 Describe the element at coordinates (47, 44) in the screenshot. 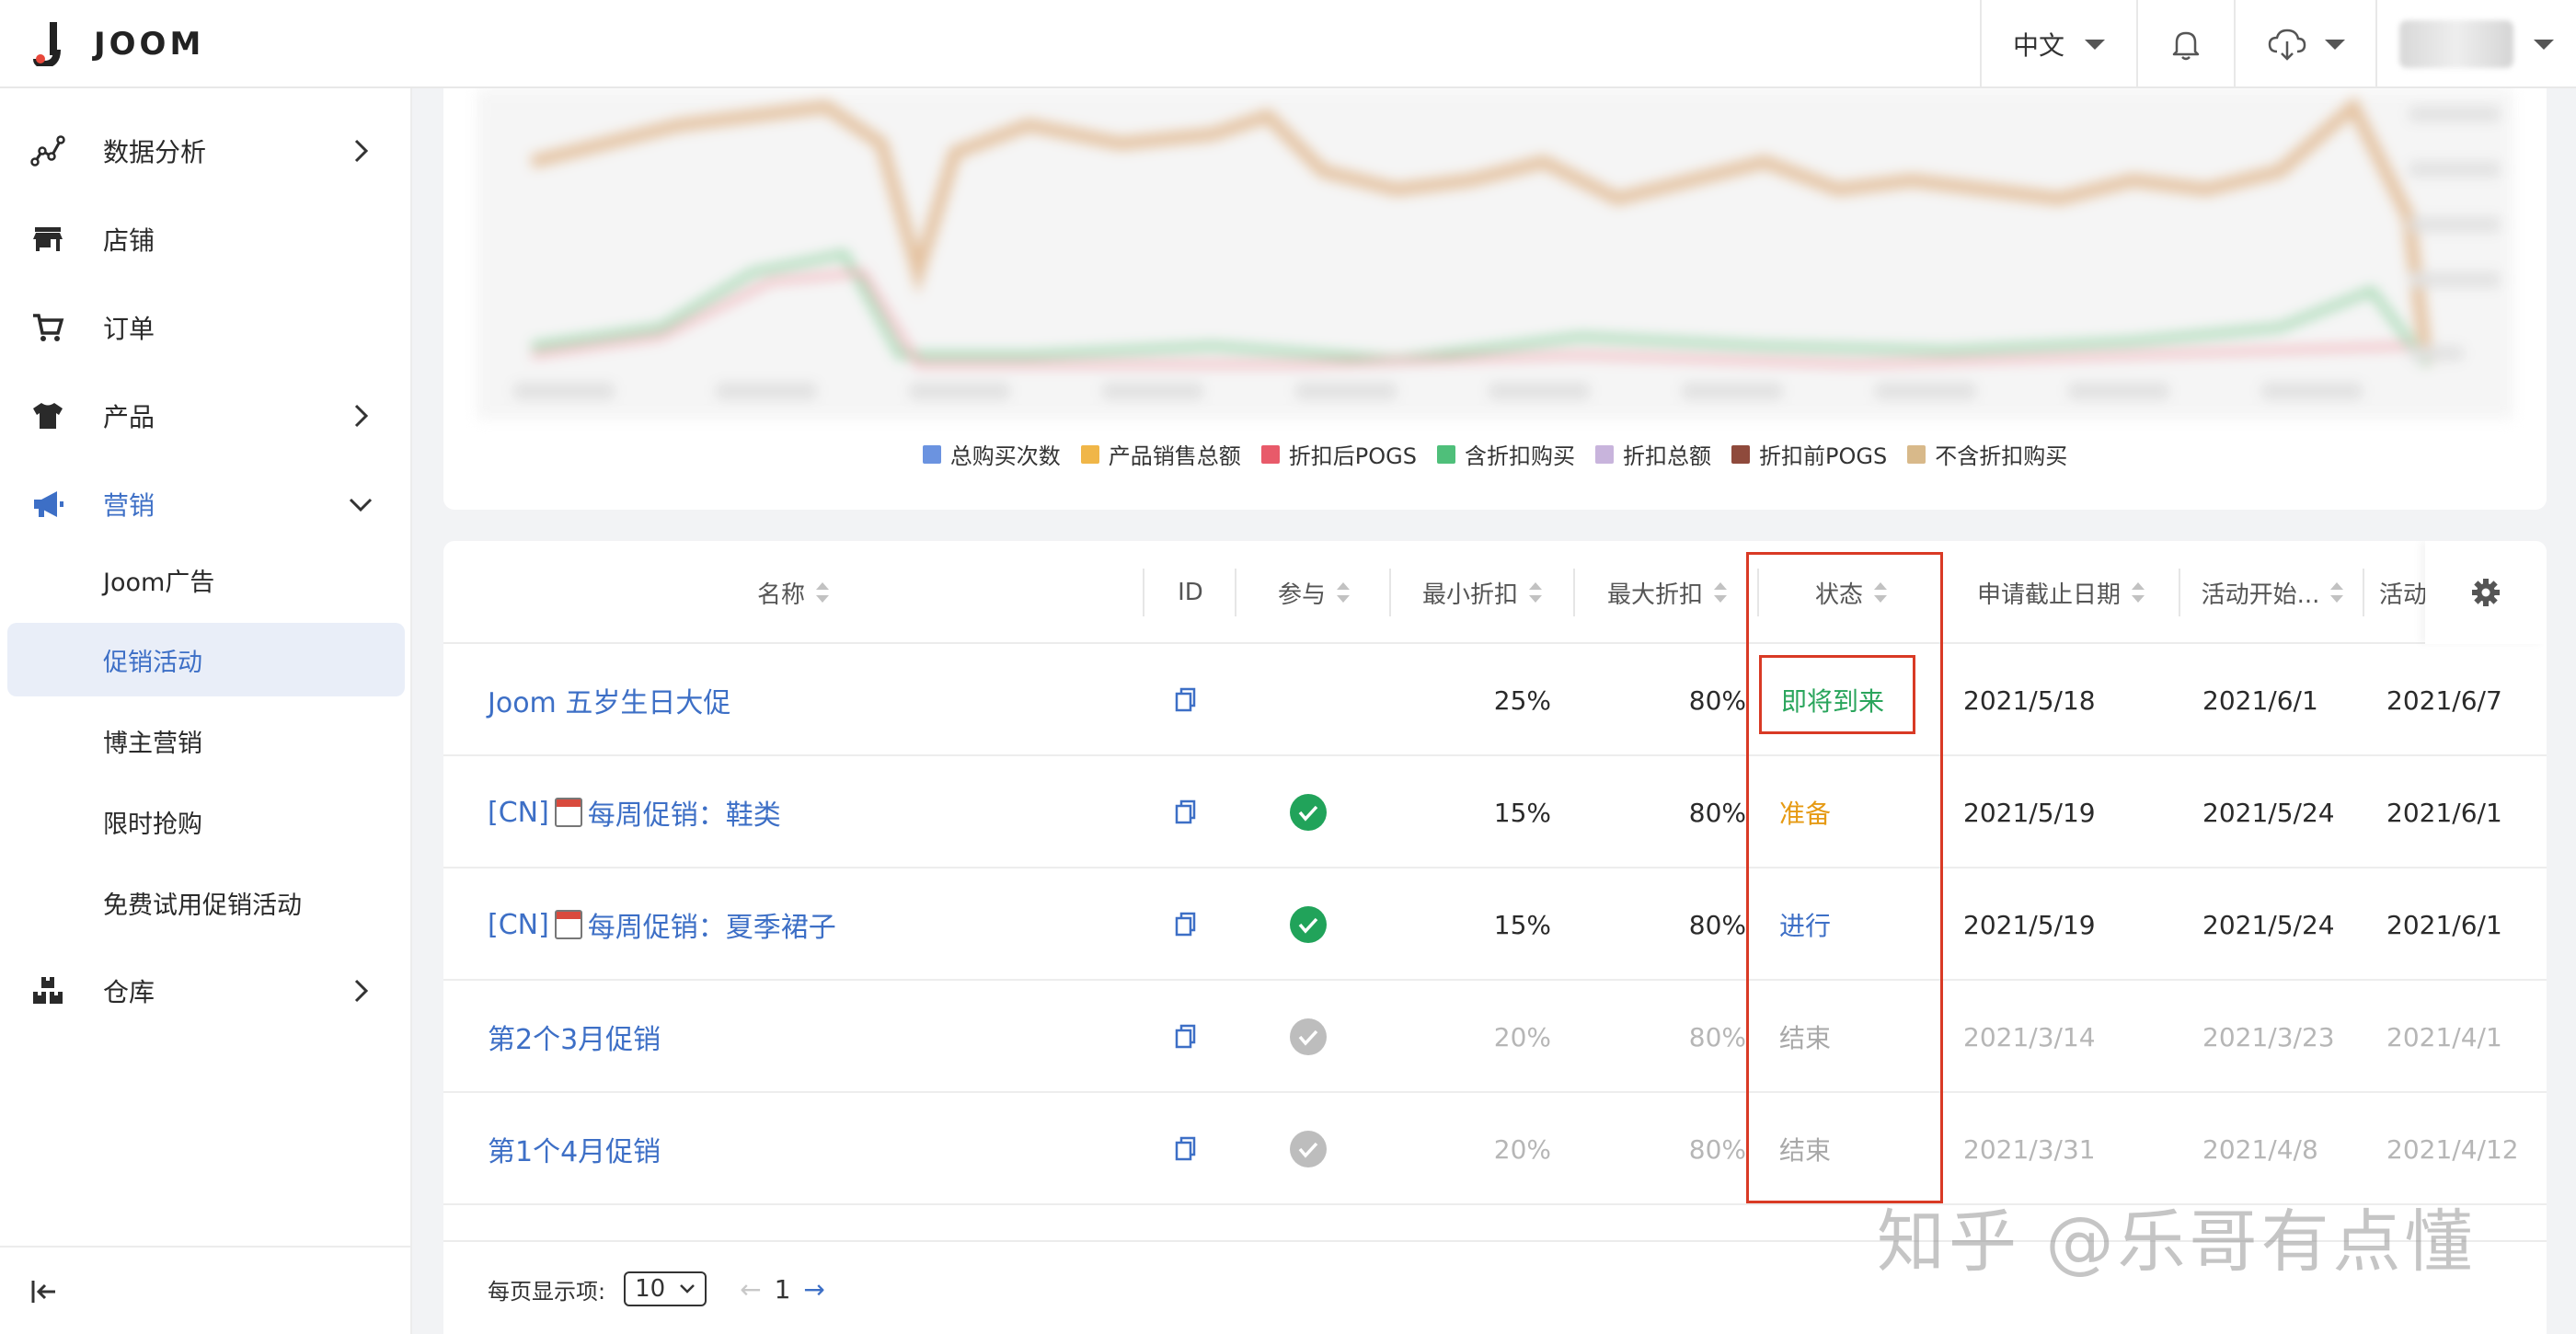

I see `joom-logo-mark` at that location.